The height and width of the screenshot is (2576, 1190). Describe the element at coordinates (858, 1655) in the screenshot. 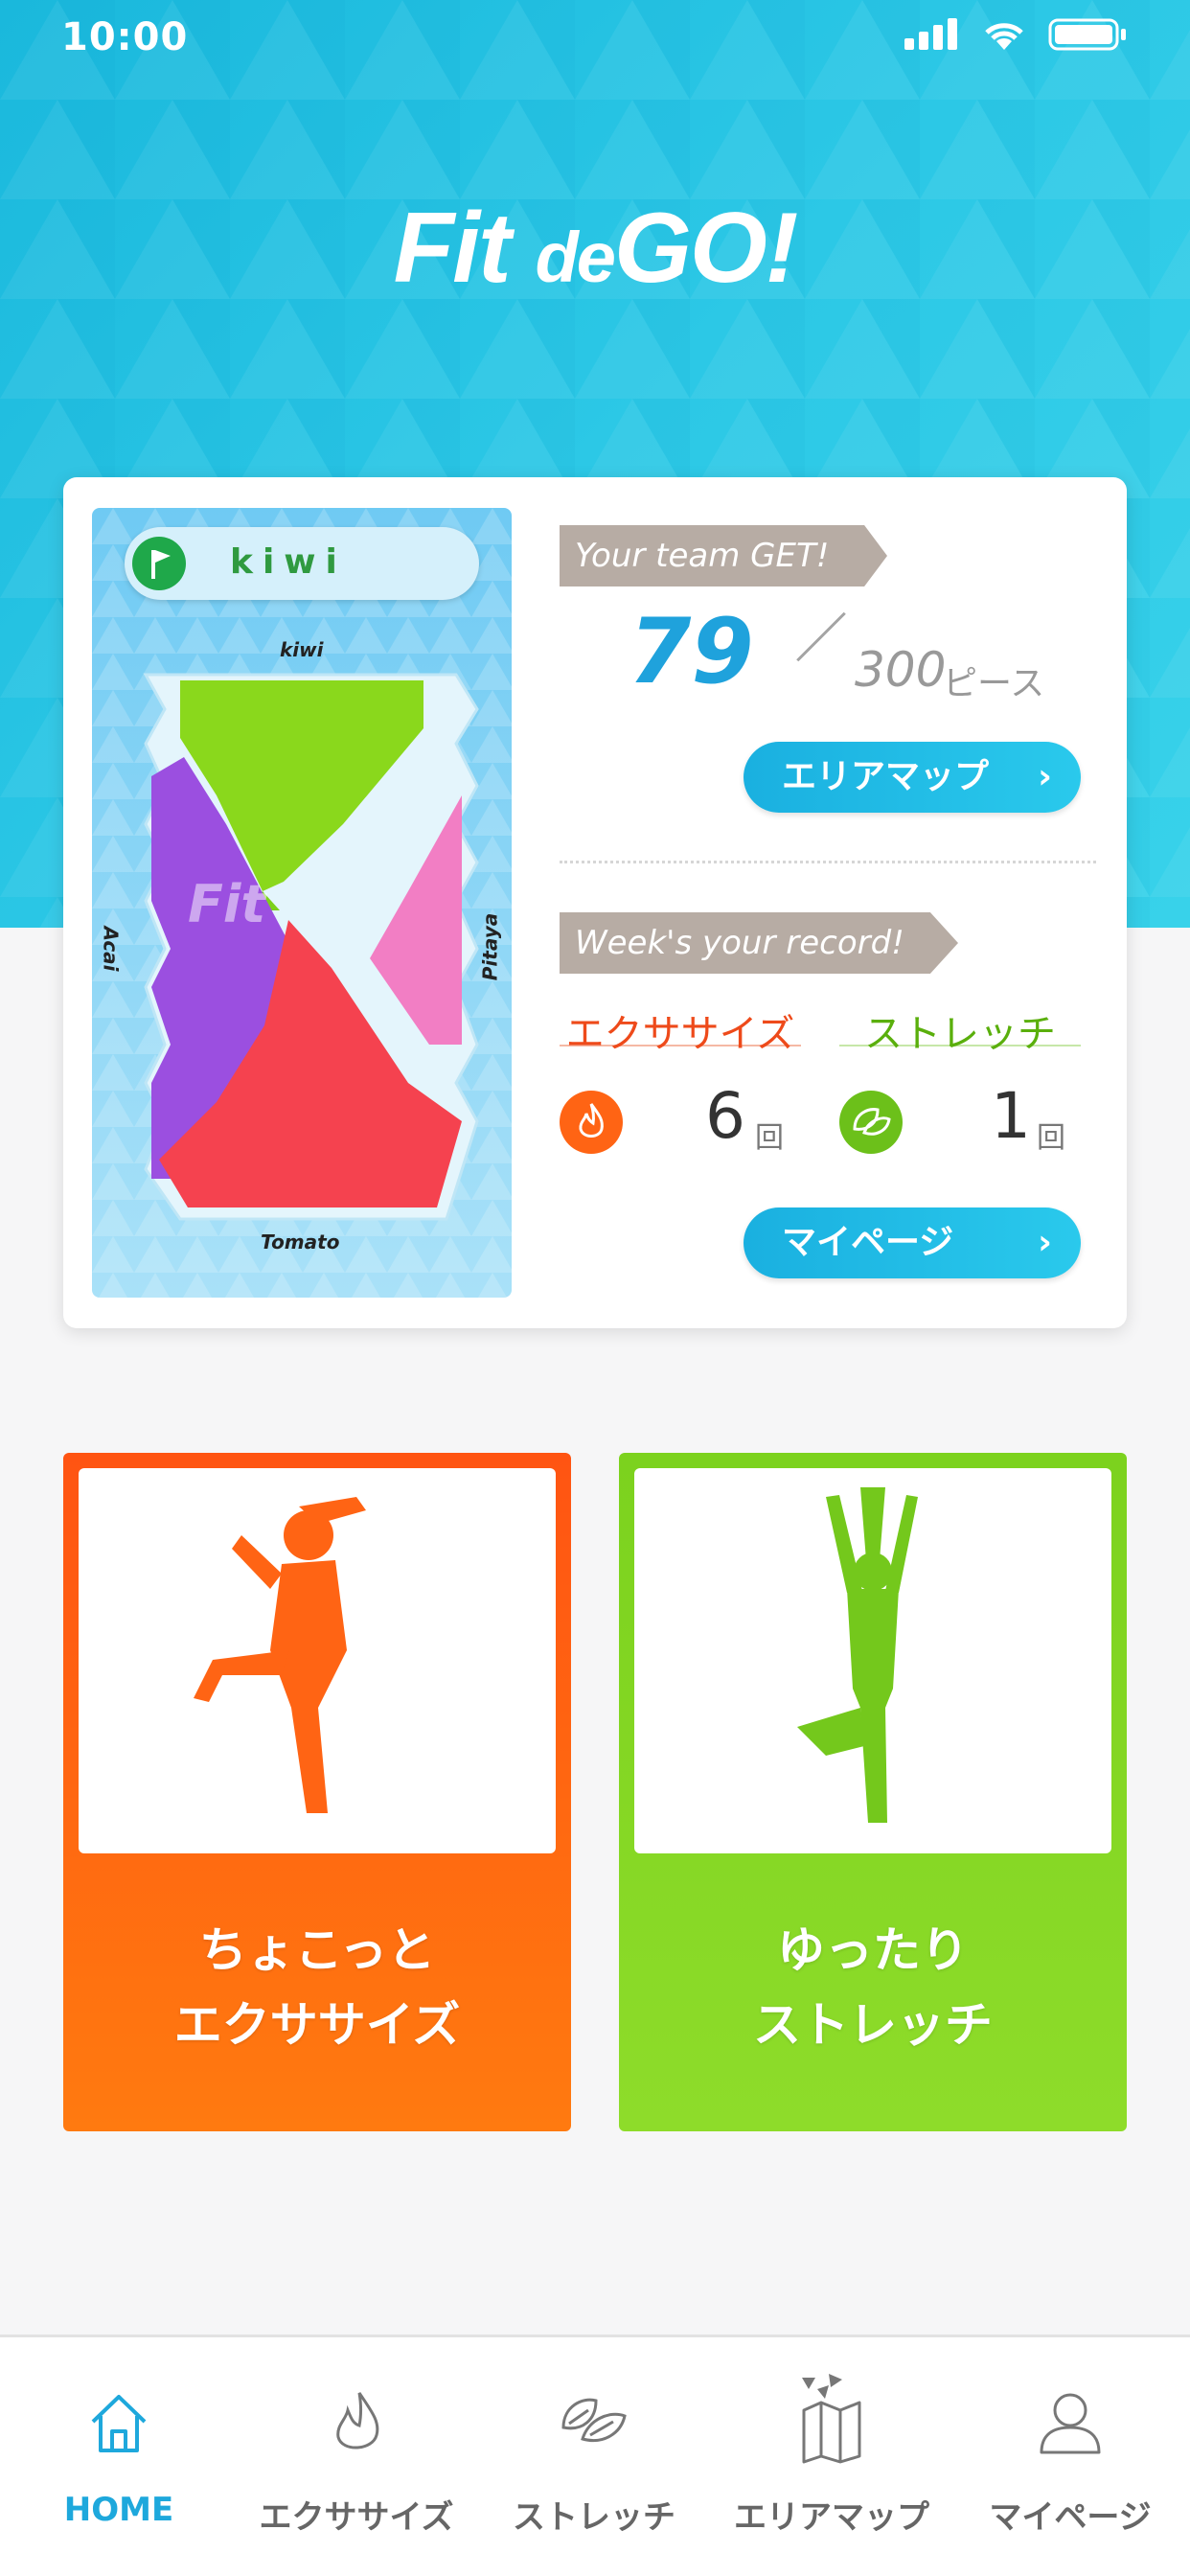

I see `yoga-figure-icon` at that location.